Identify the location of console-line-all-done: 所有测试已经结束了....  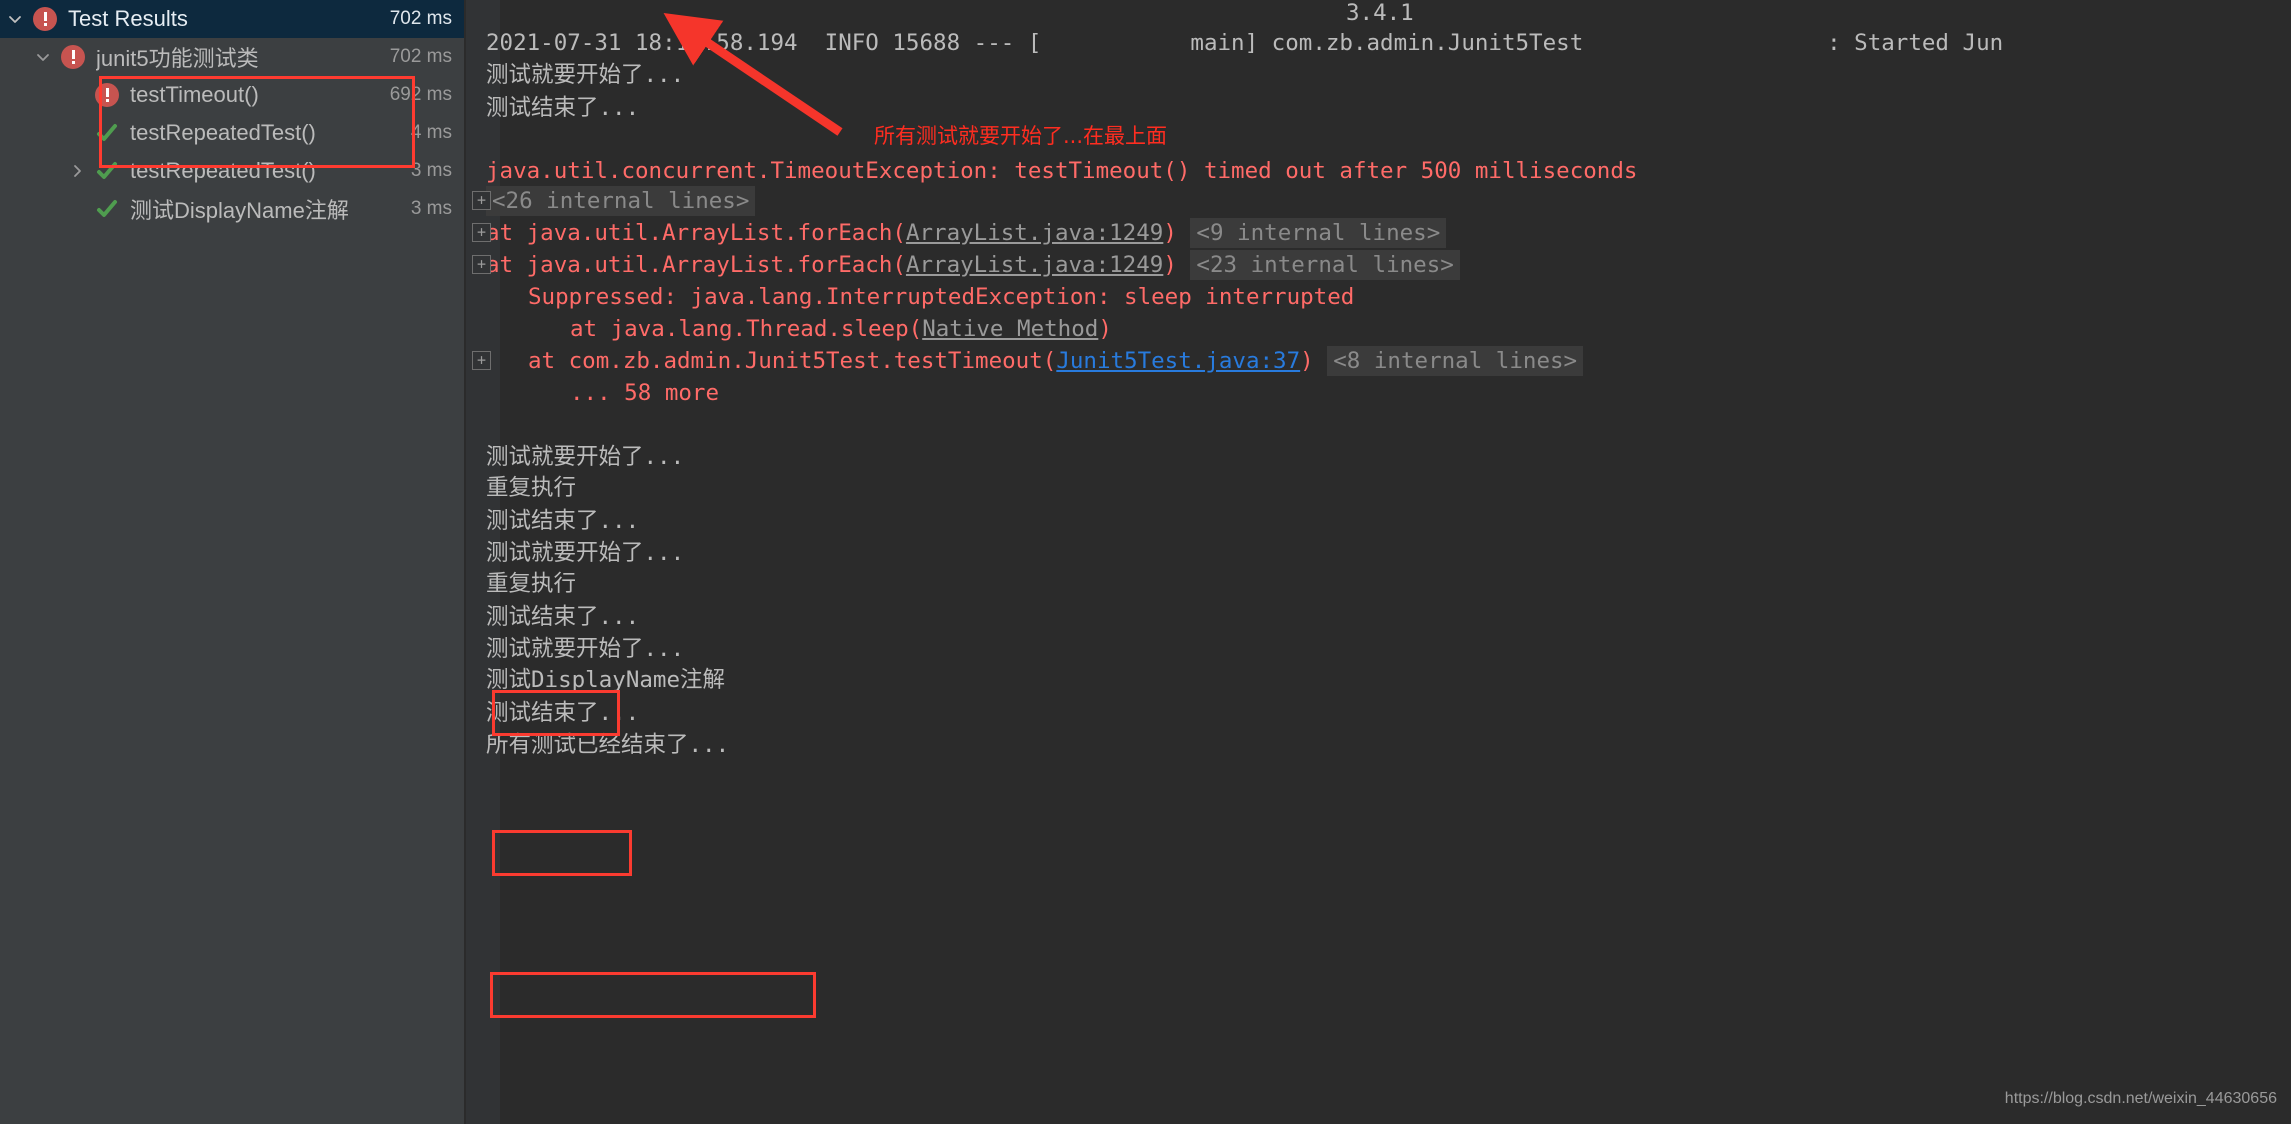
(608, 745).